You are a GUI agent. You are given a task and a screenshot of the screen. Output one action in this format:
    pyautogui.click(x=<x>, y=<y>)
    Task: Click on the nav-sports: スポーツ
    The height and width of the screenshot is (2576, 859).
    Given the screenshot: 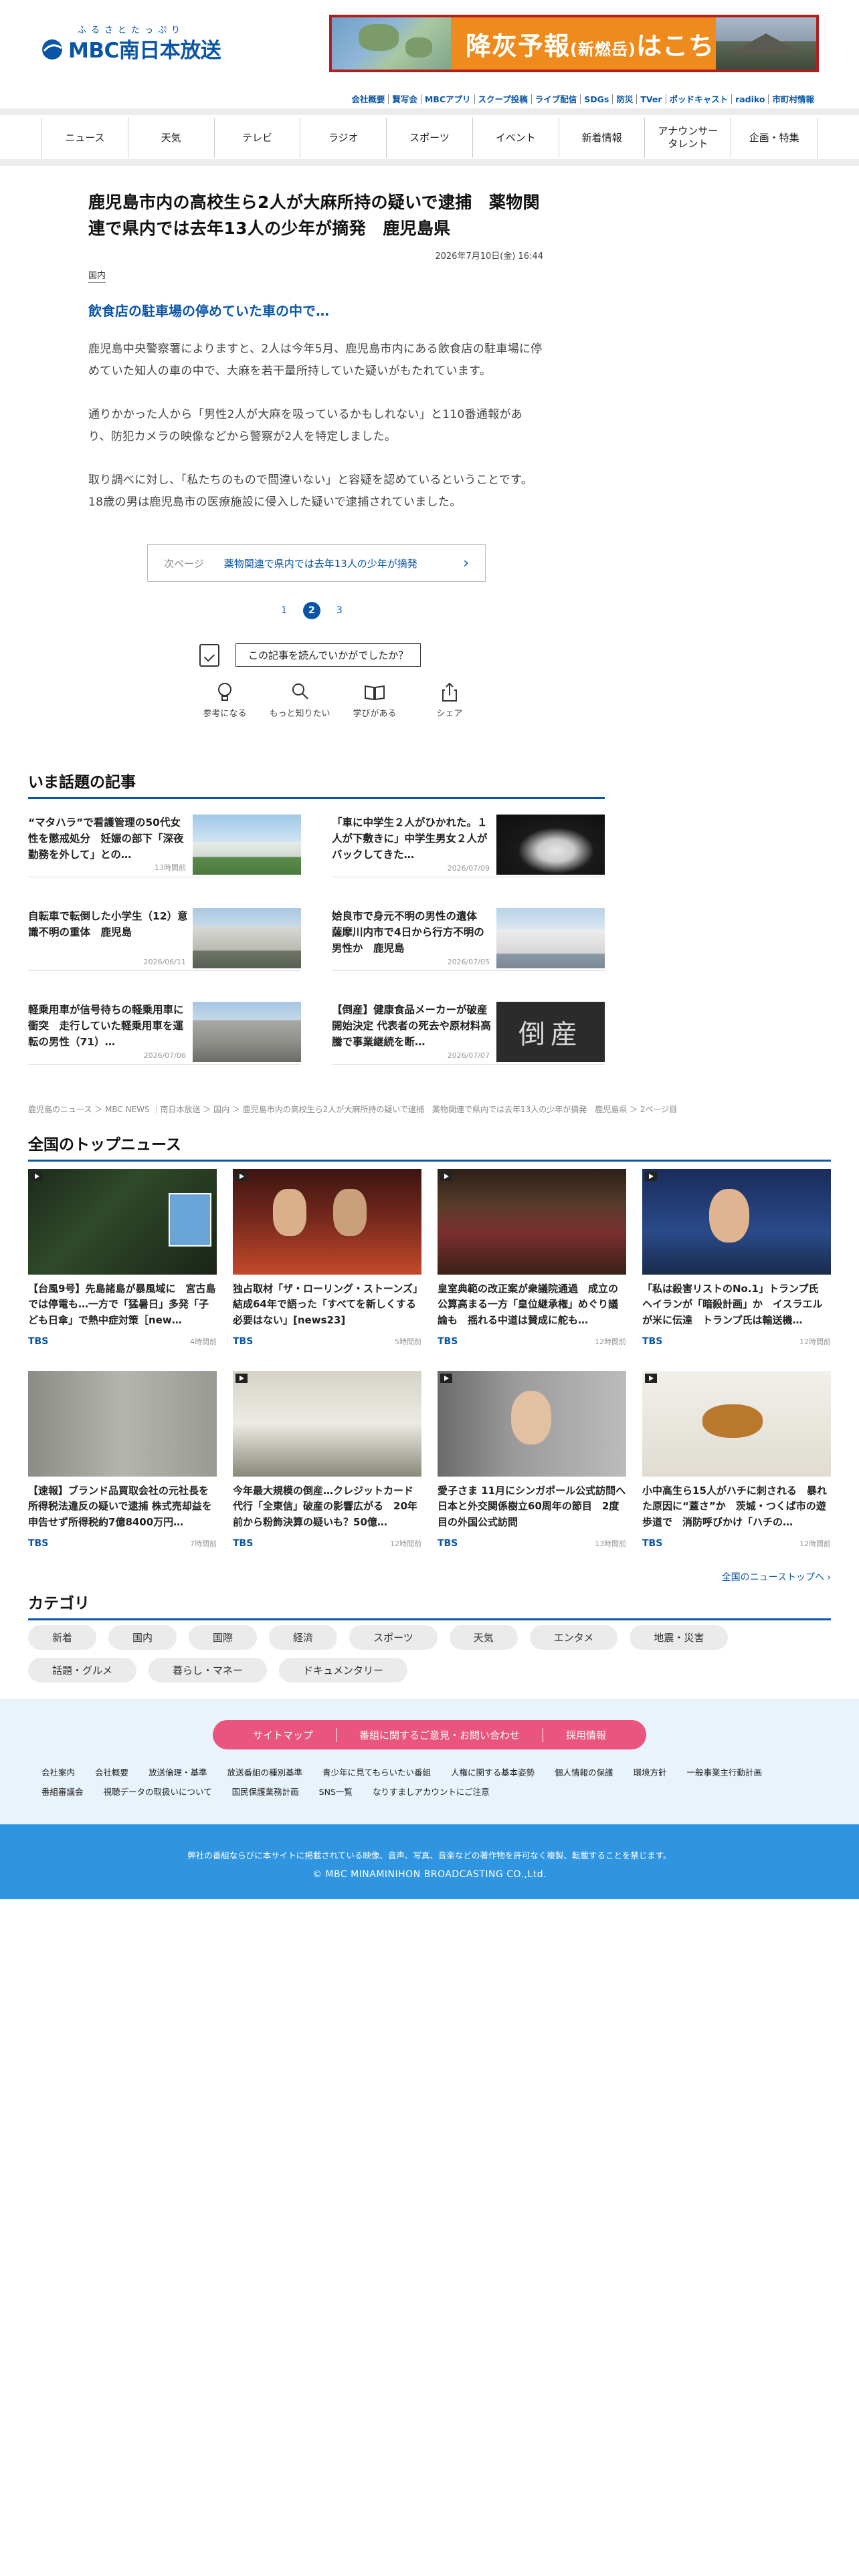 What is the action you would take?
    pyautogui.click(x=430, y=138)
    